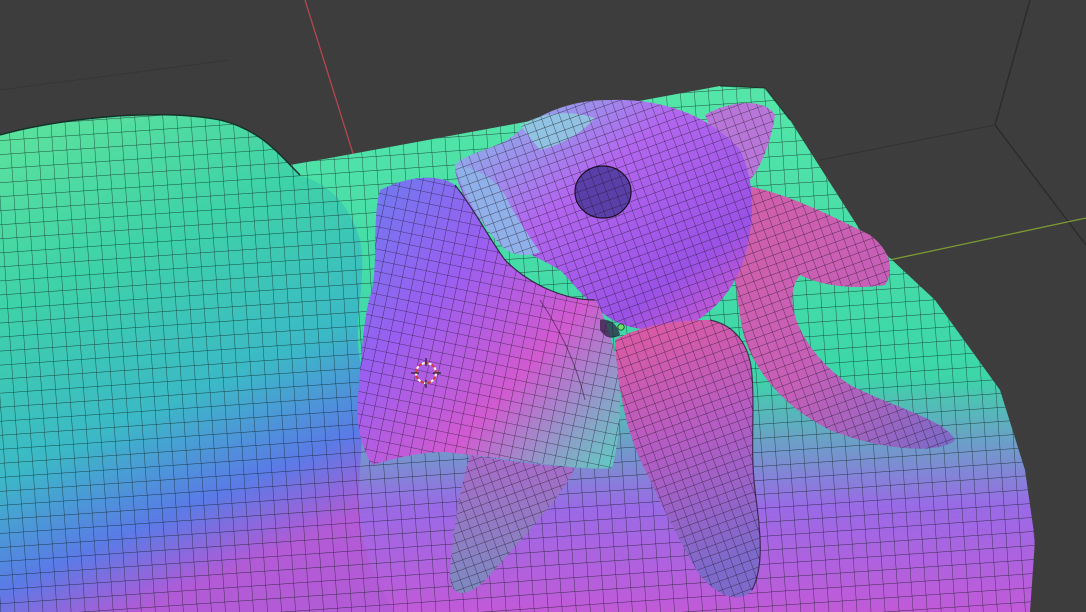 This screenshot has width=1086, height=612. I want to click on y-axis-line, so click(982, 240).